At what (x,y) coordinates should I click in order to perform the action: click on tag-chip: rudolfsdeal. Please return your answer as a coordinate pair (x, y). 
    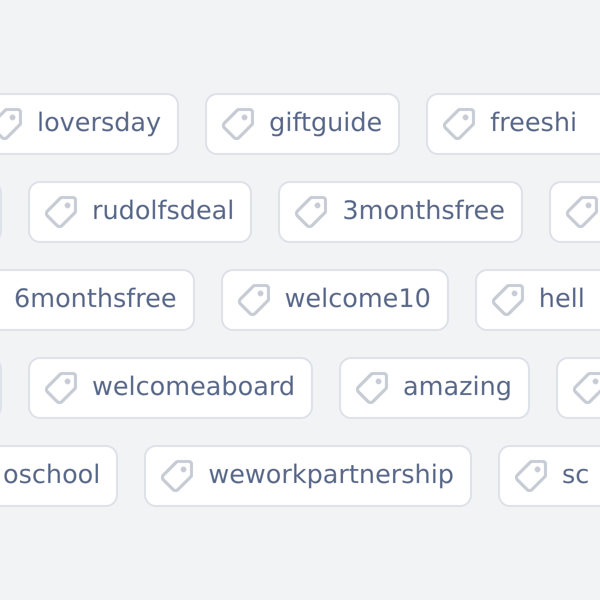
    Looking at the image, I should click on (140, 212).